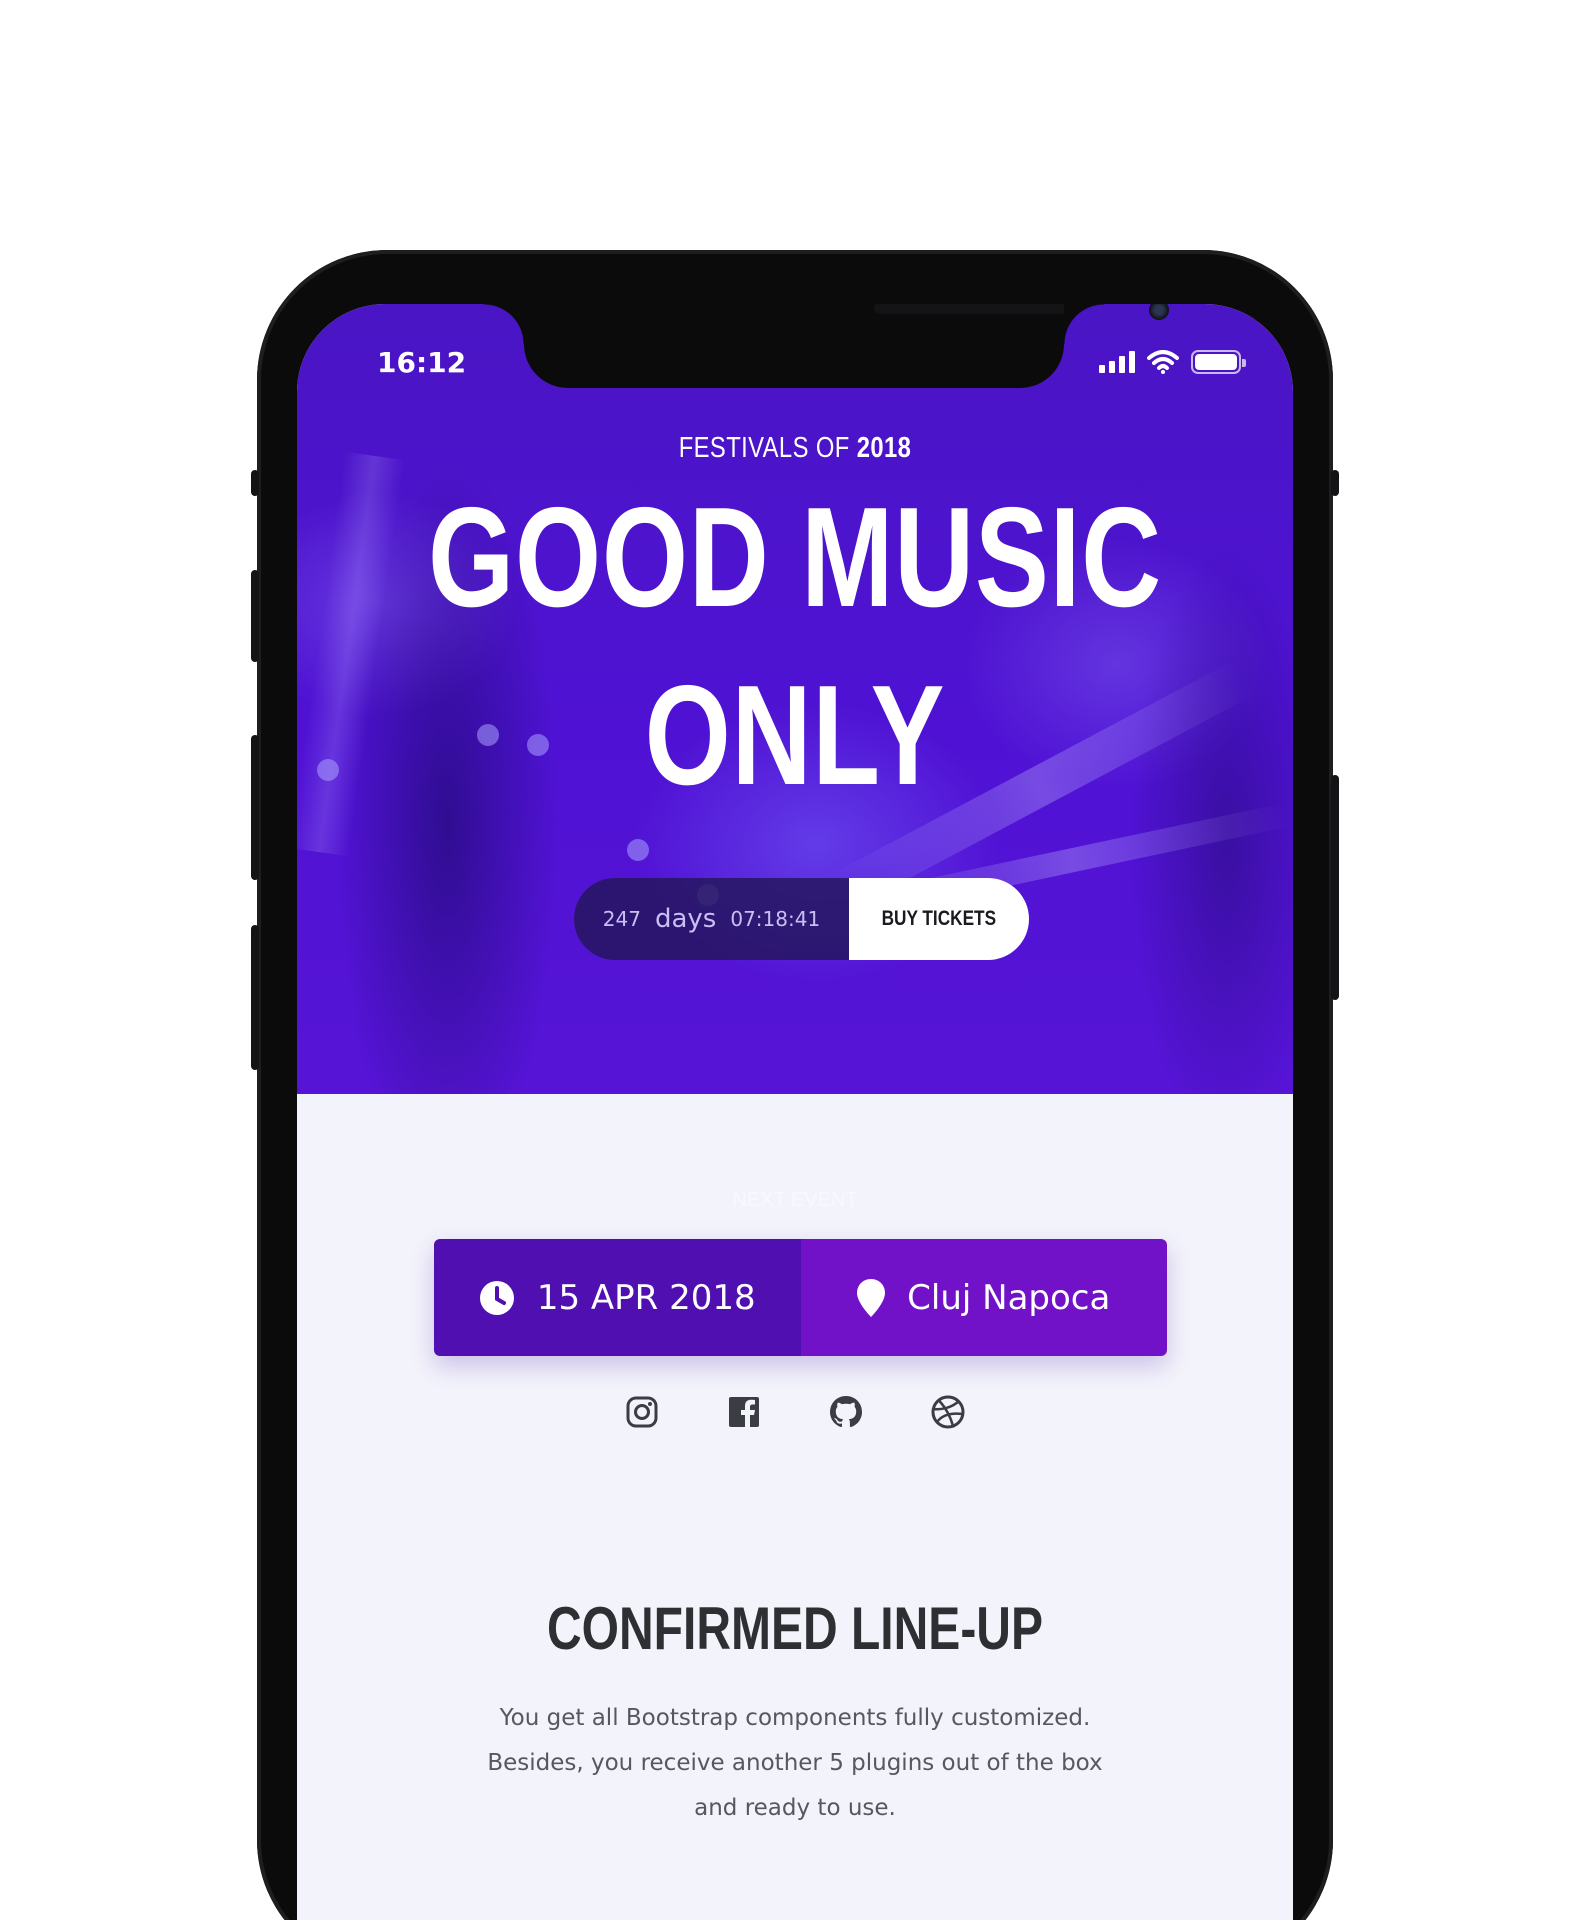 Image resolution: width=1592 pixels, height=1920 pixels. I want to click on status-icons, so click(1172, 362).